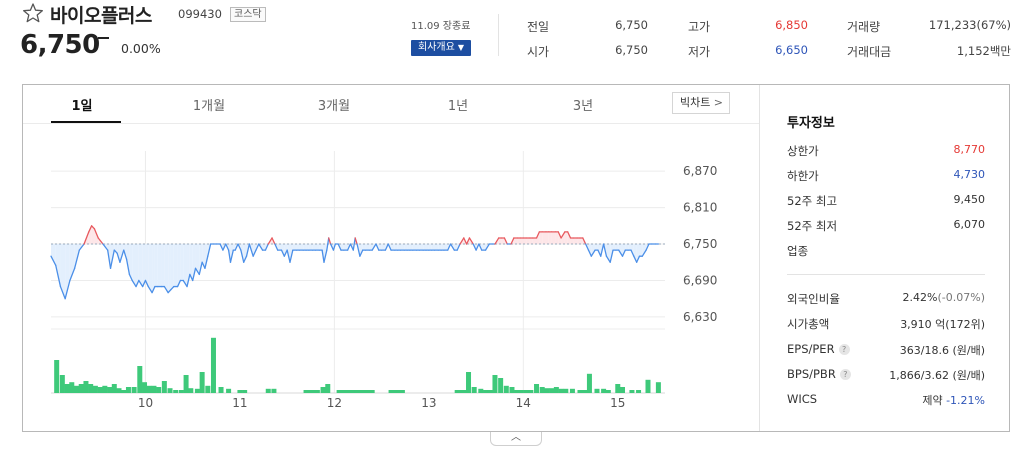 The image size is (1029, 452). Describe the element at coordinates (808, 324) in the screenshot. I see `market-cap-label: 시가총액` at that location.